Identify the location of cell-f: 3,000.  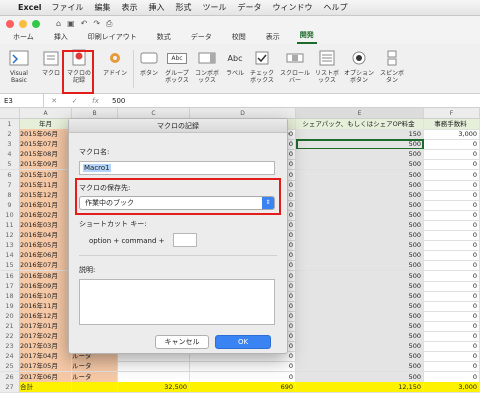
(452, 387).